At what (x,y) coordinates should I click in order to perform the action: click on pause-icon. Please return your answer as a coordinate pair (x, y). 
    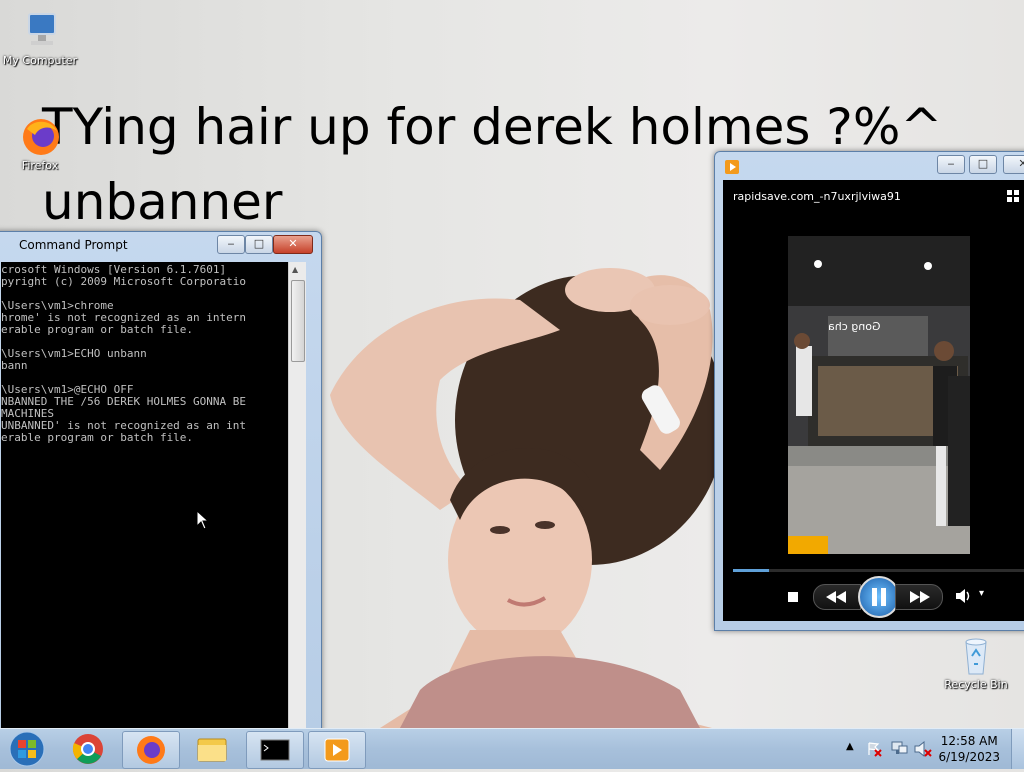
    Looking at the image, I should click on (879, 597).